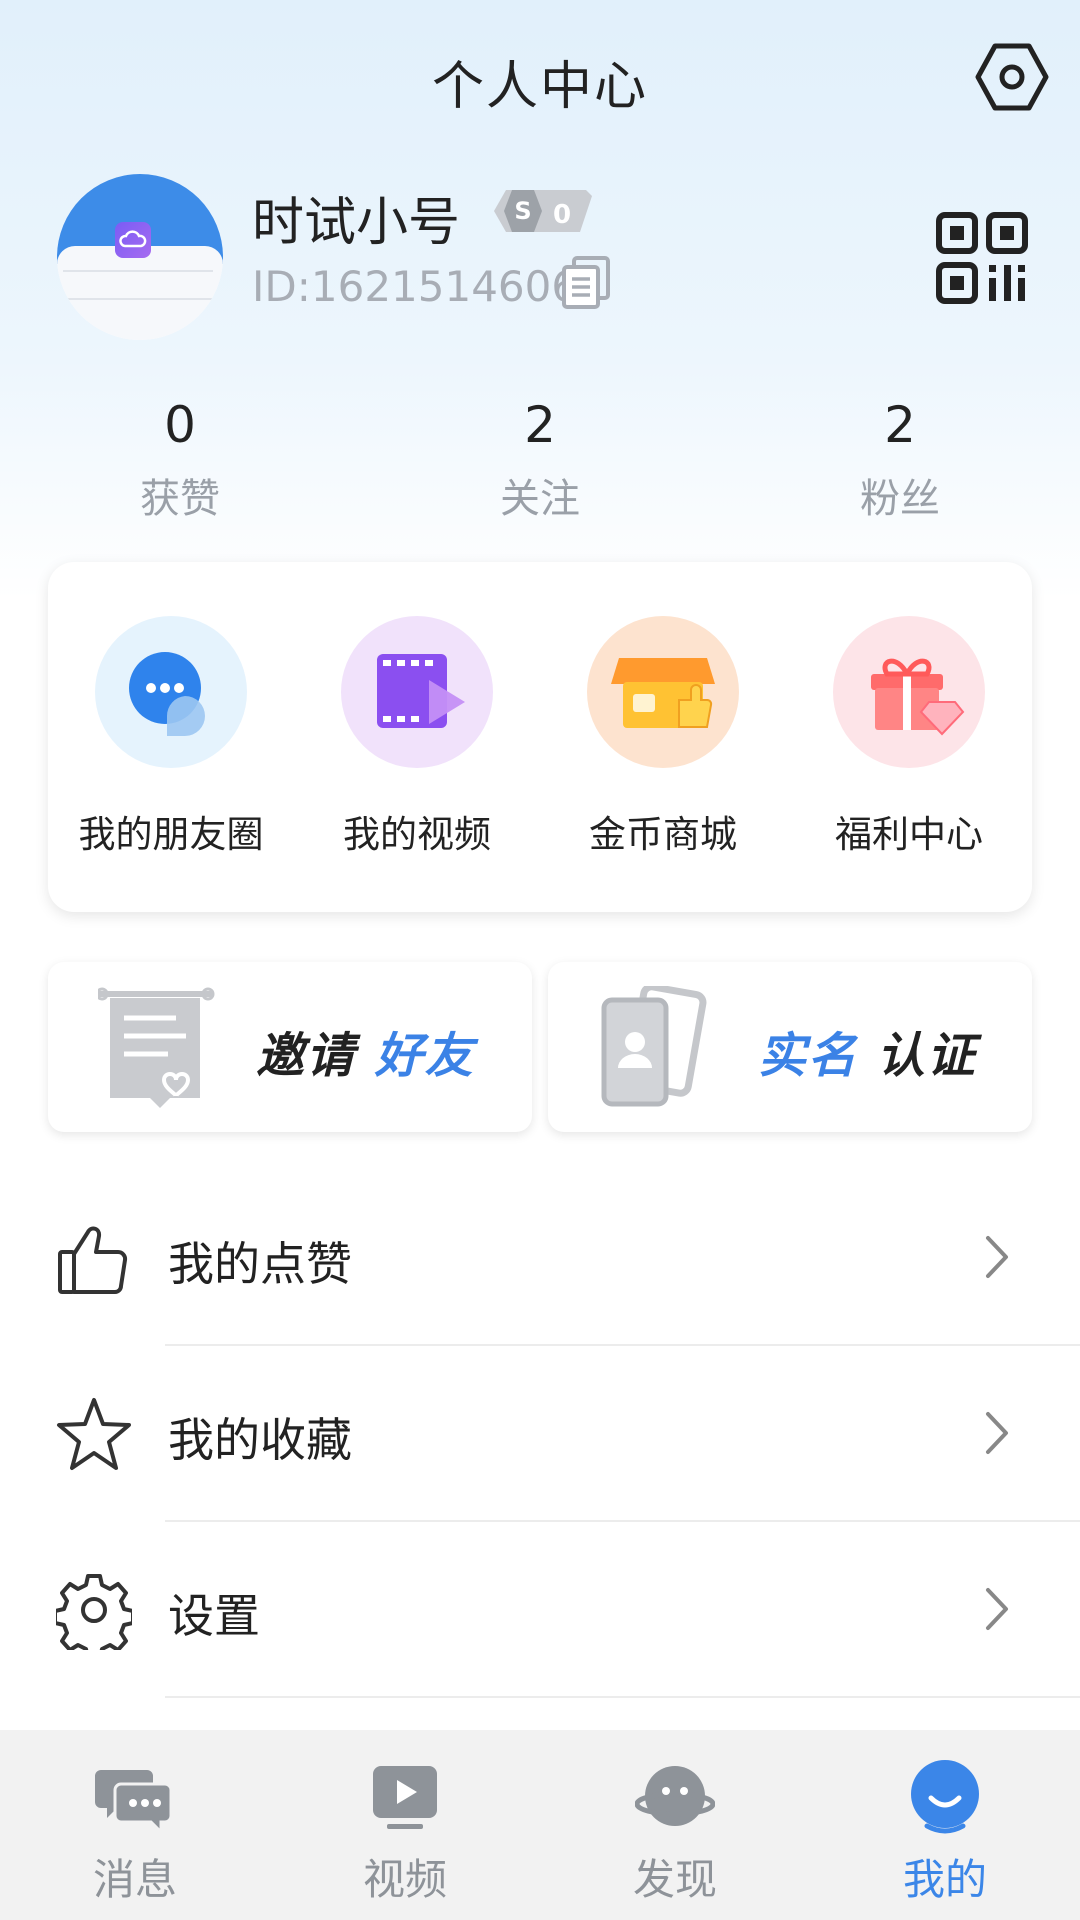  What do you see at coordinates (674, 1879) in the screenshot?
I see `tab-label: 发现` at bounding box center [674, 1879].